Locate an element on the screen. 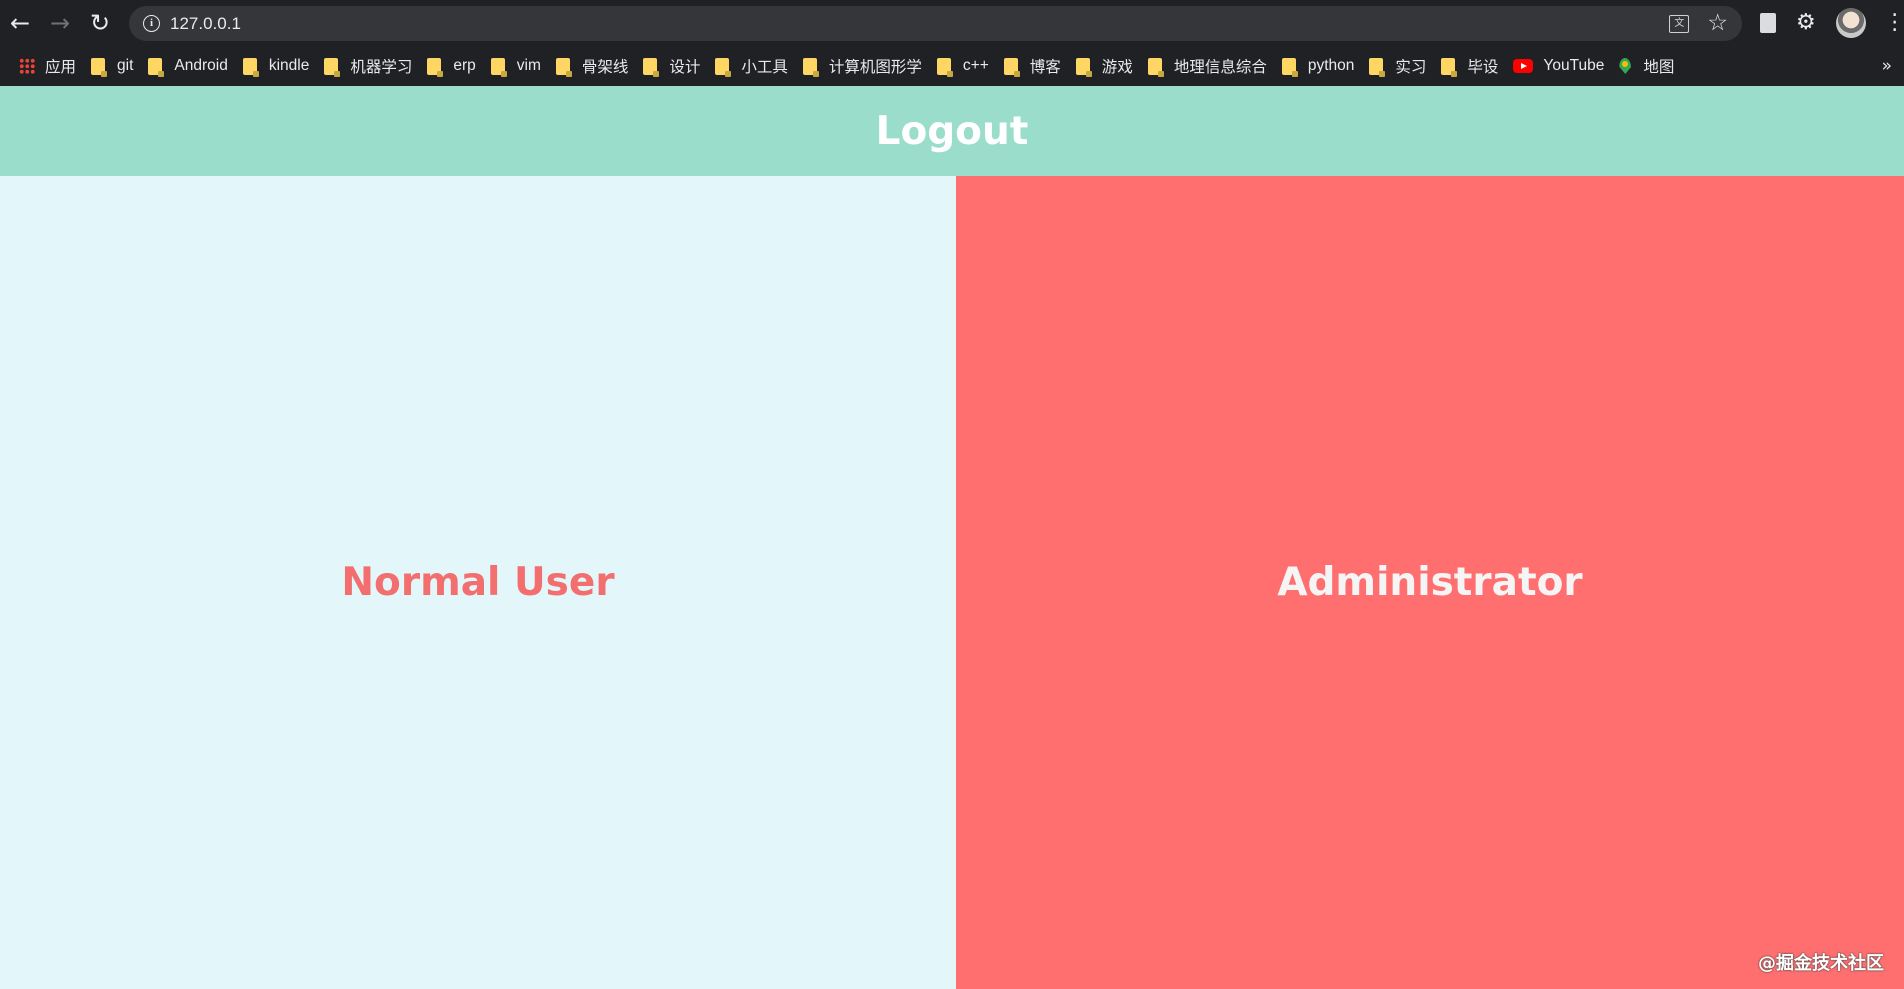  forward-icon: → is located at coordinates (60, 23).